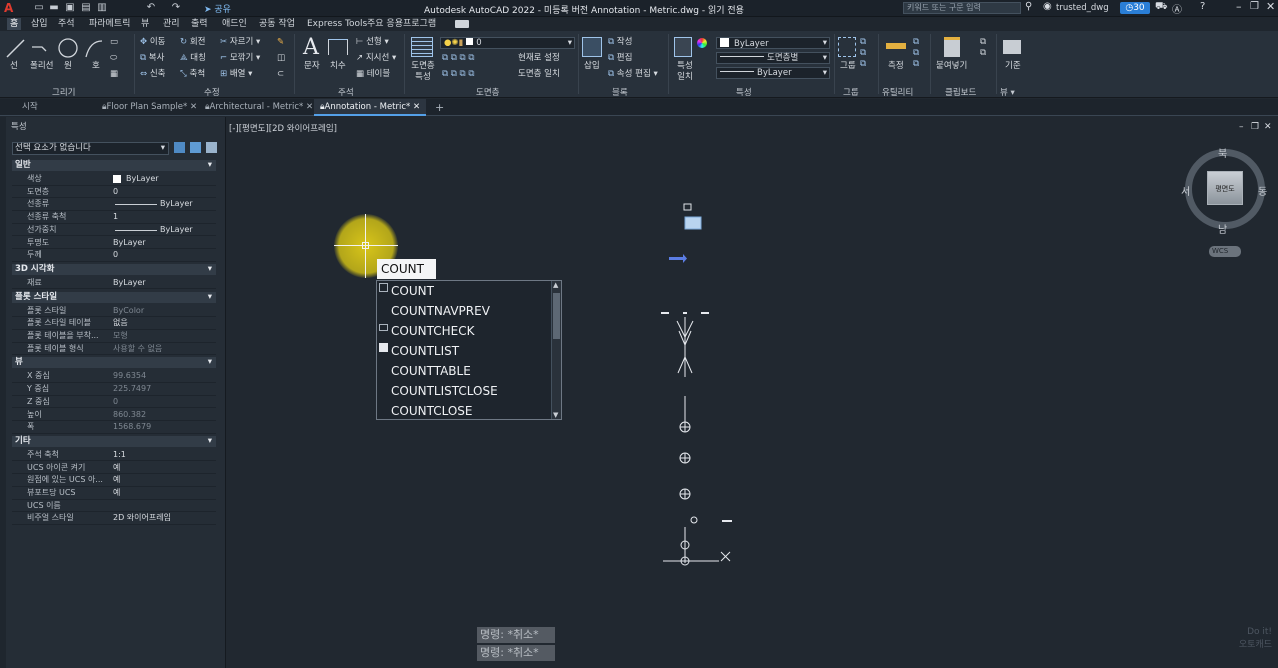 This screenshot has height=668, width=1278. What do you see at coordinates (1082, 8) in the screenshot?
I see `user-name: trusted_dwg` at bounding box center [1082, 8].